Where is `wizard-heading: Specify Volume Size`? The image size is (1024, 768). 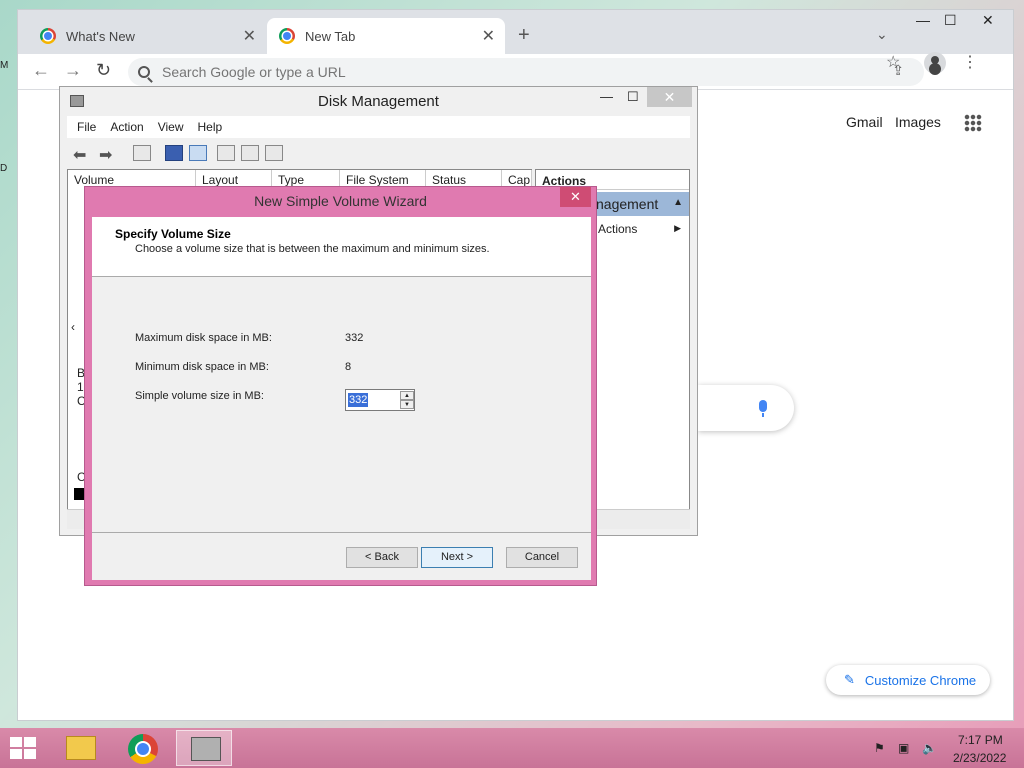
wizard-heading: Specify Volume Size is located at coordinates (173, 234).